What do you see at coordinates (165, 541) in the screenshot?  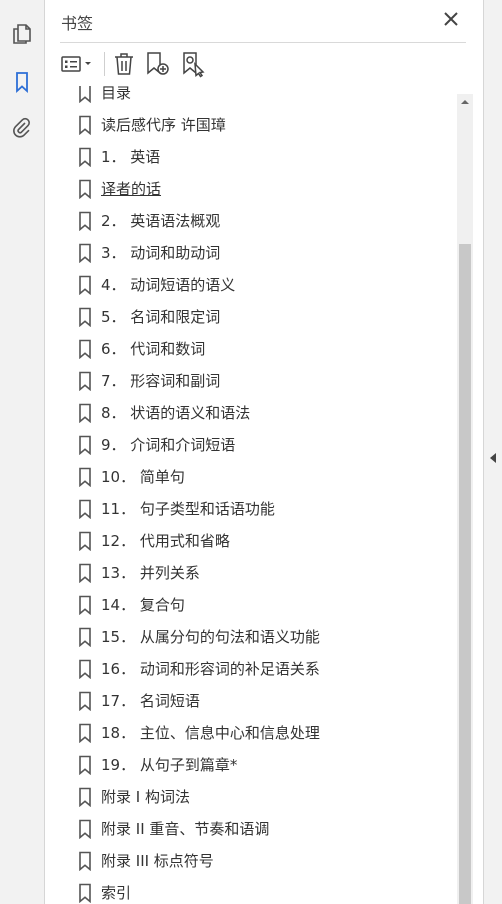 I see `bookmark-label: 12． 代用式和省略` at bounding box center [165, 541].